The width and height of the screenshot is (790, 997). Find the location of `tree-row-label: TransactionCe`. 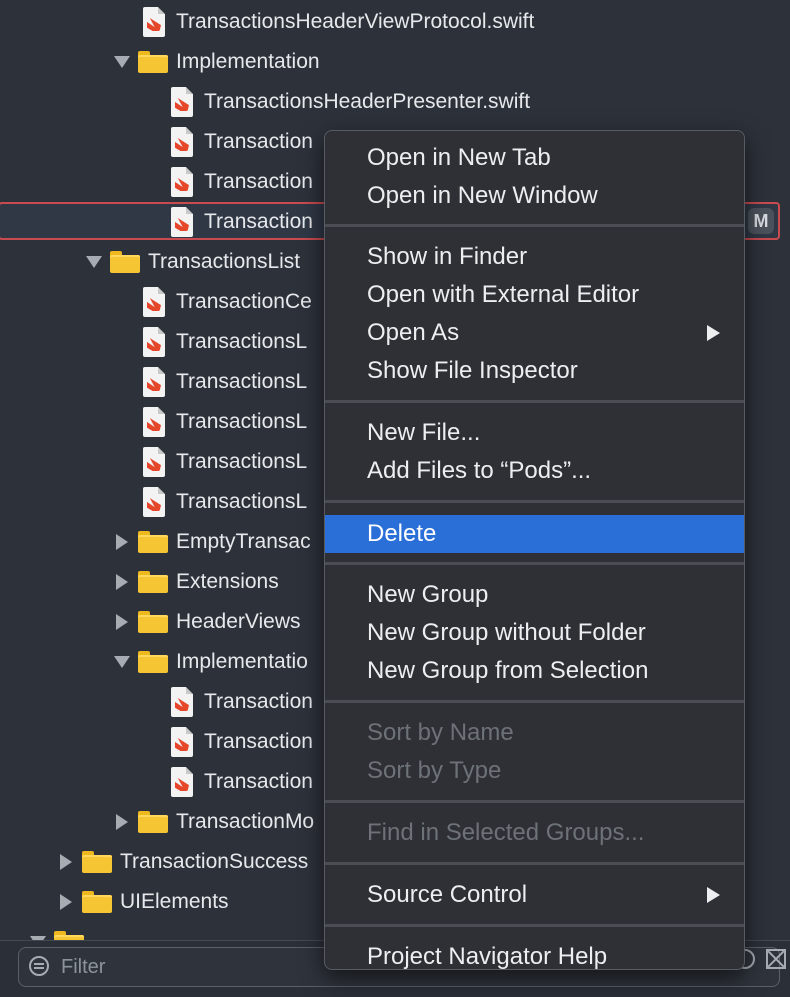

tree-row-label: TransactionCe is located at coordinates (244, 301).